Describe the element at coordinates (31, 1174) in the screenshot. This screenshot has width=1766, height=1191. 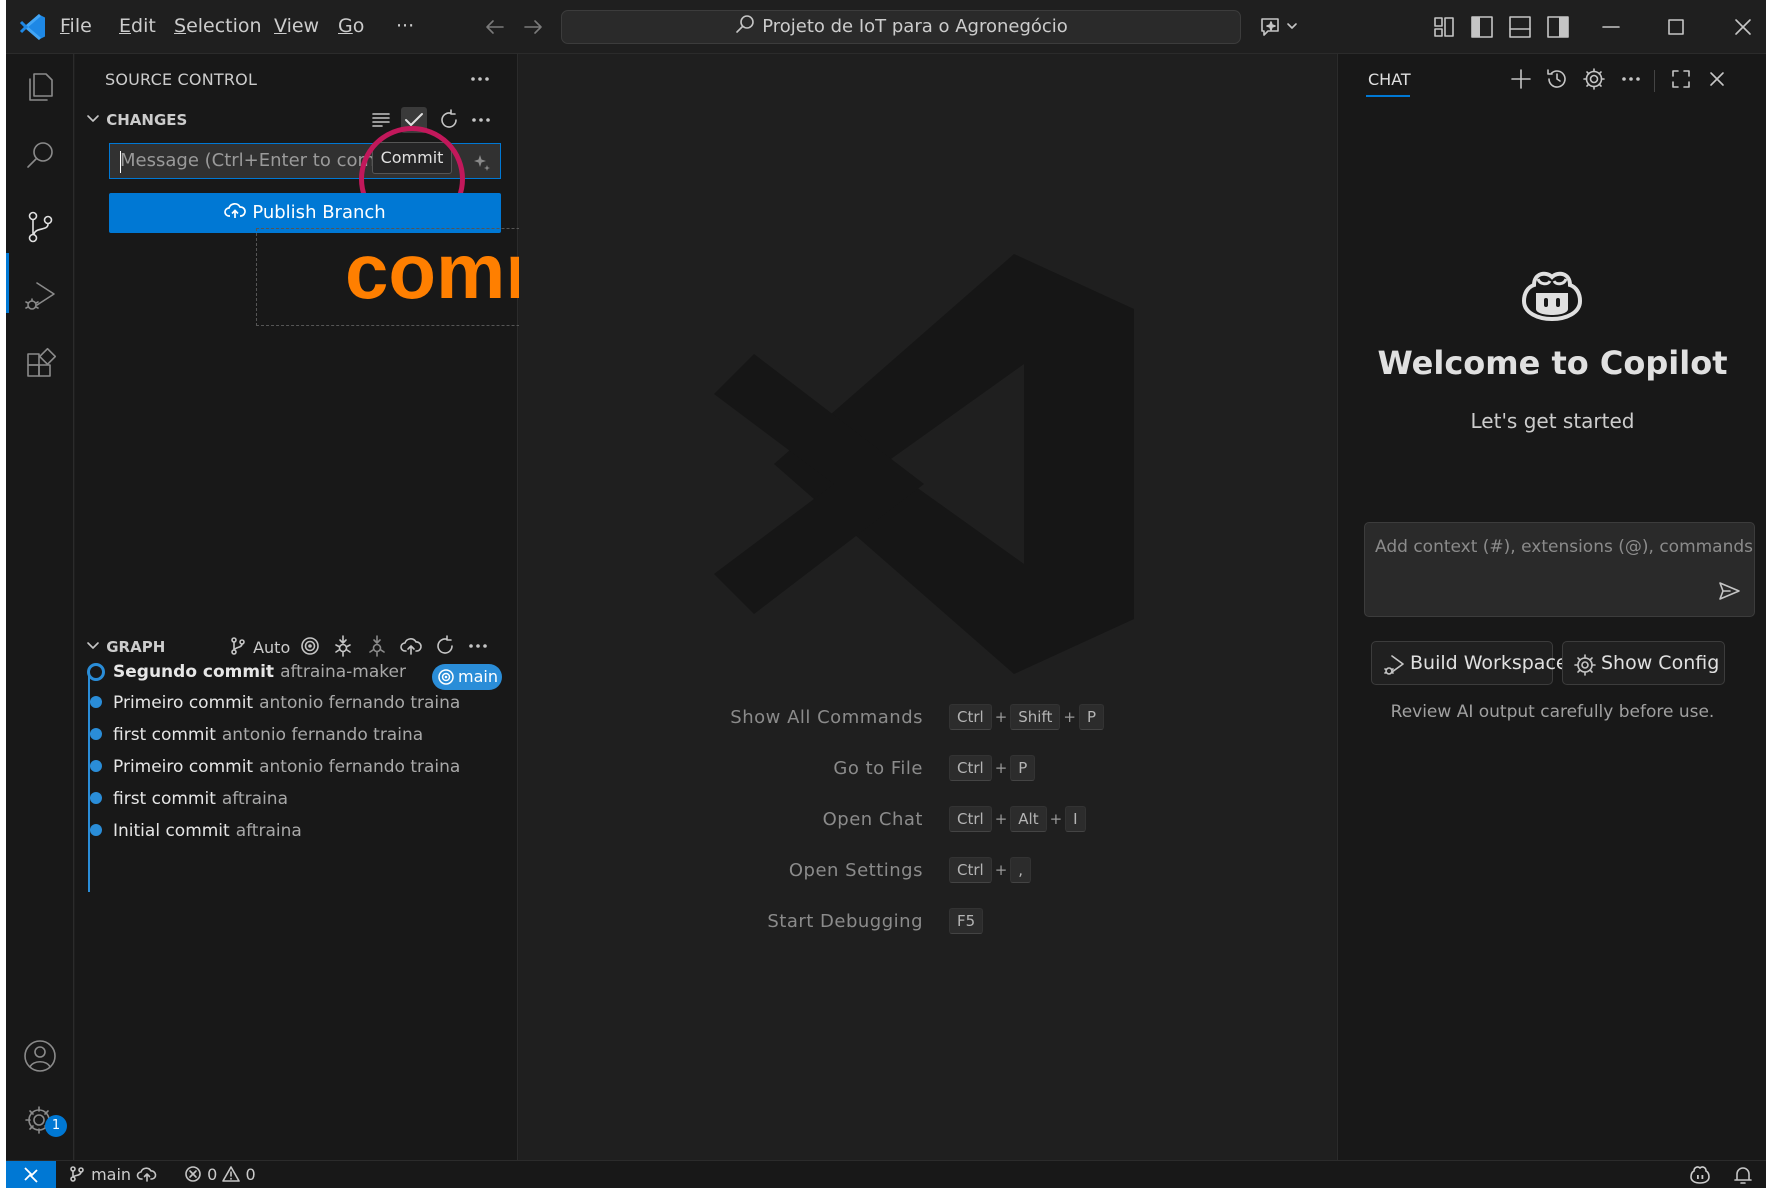
I see `remote-indicator` at that location.